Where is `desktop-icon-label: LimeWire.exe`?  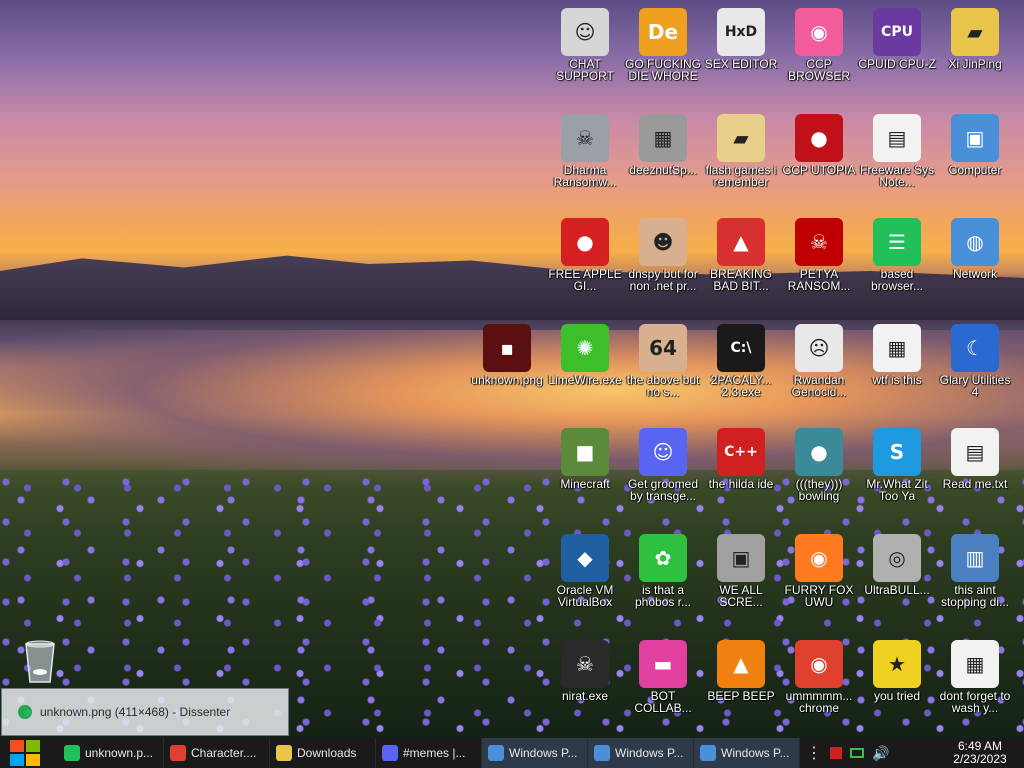 desktop-icon-label: LimeWire.exe is located at coordinates (585, 380).